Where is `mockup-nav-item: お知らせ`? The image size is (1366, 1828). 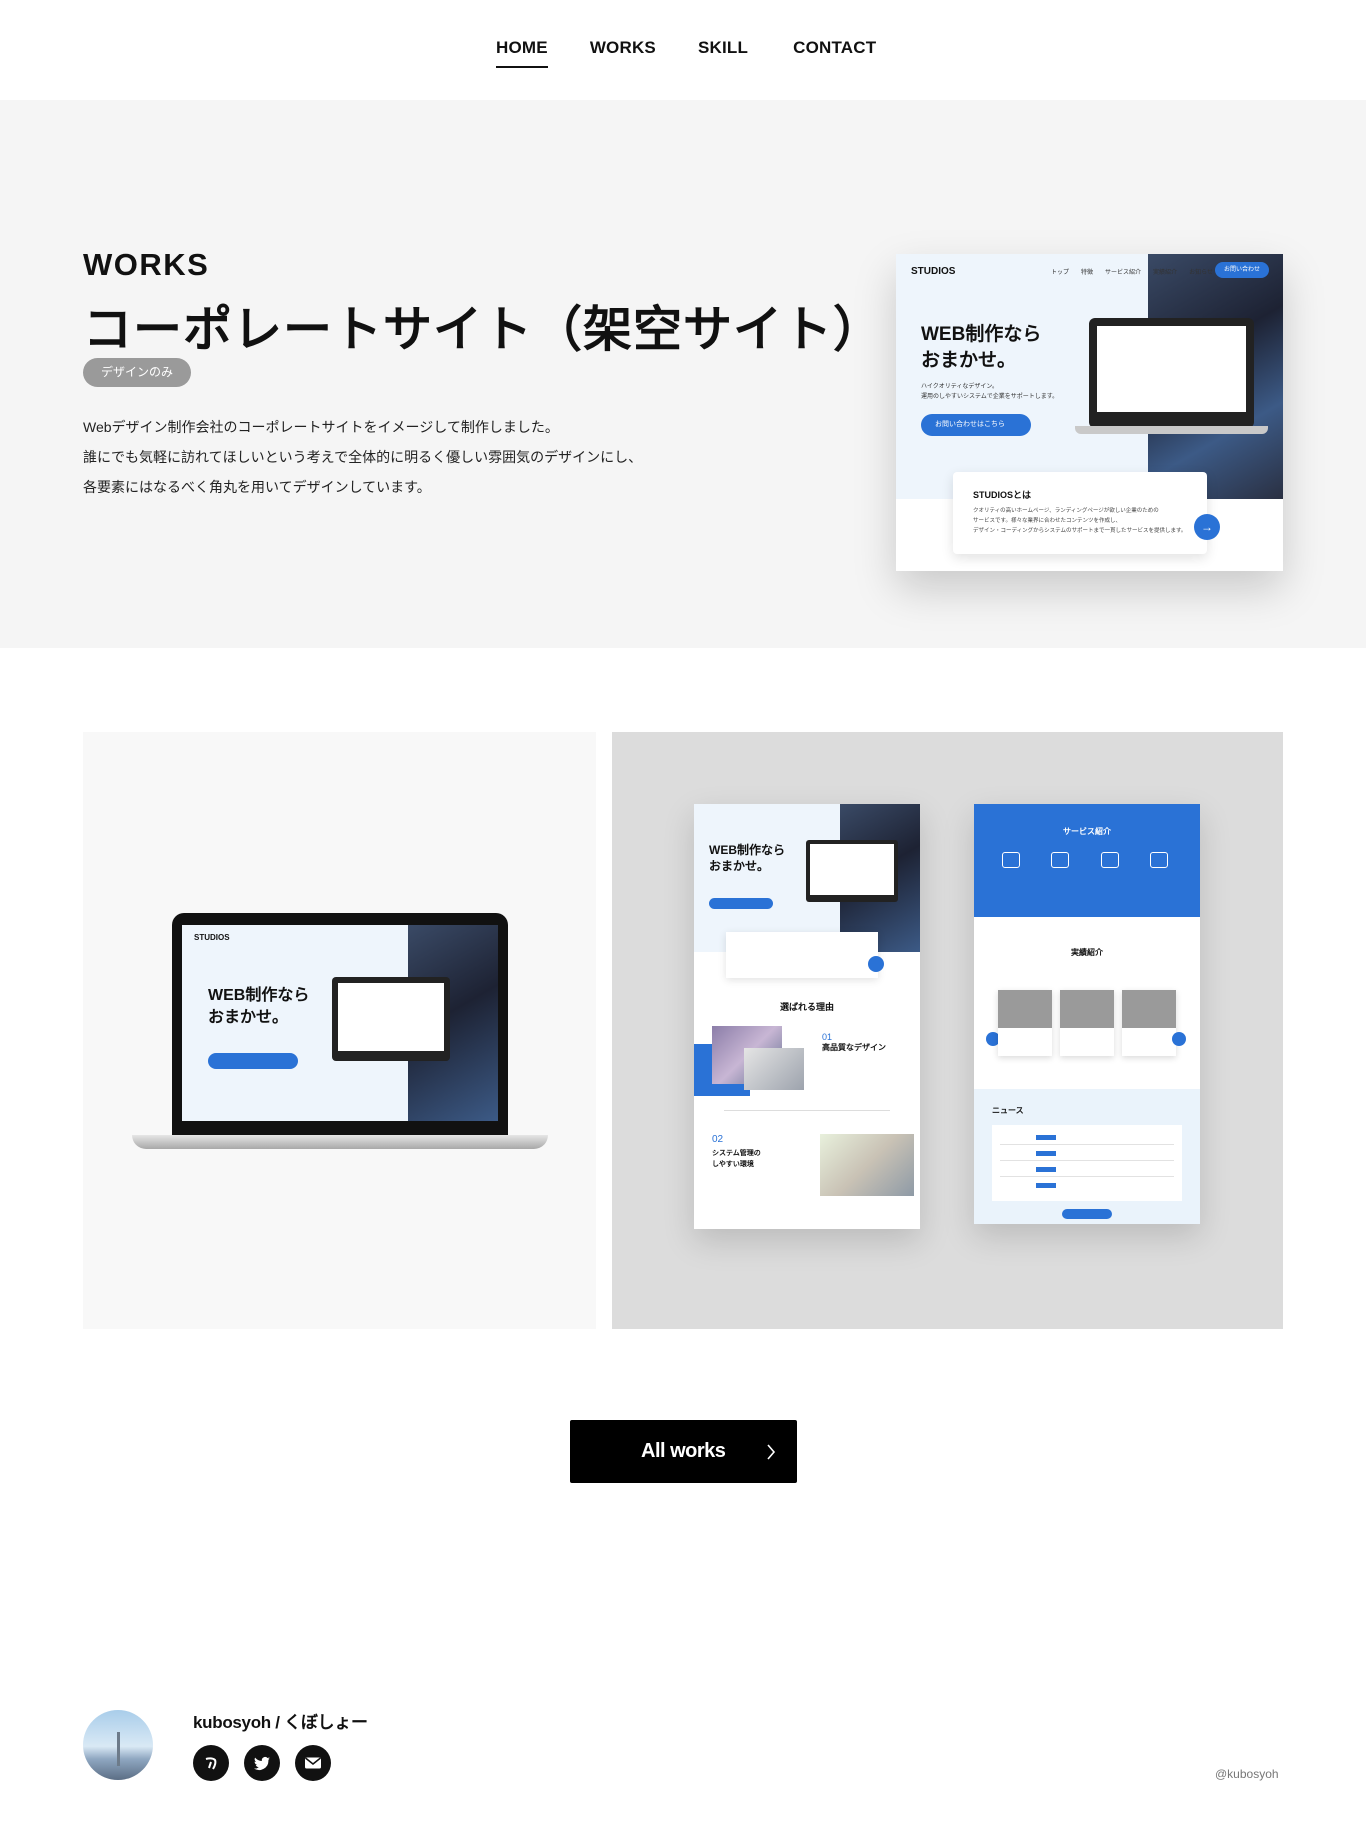 mockup-nav-item: お知らせ is located at coordinates (1201, 273).